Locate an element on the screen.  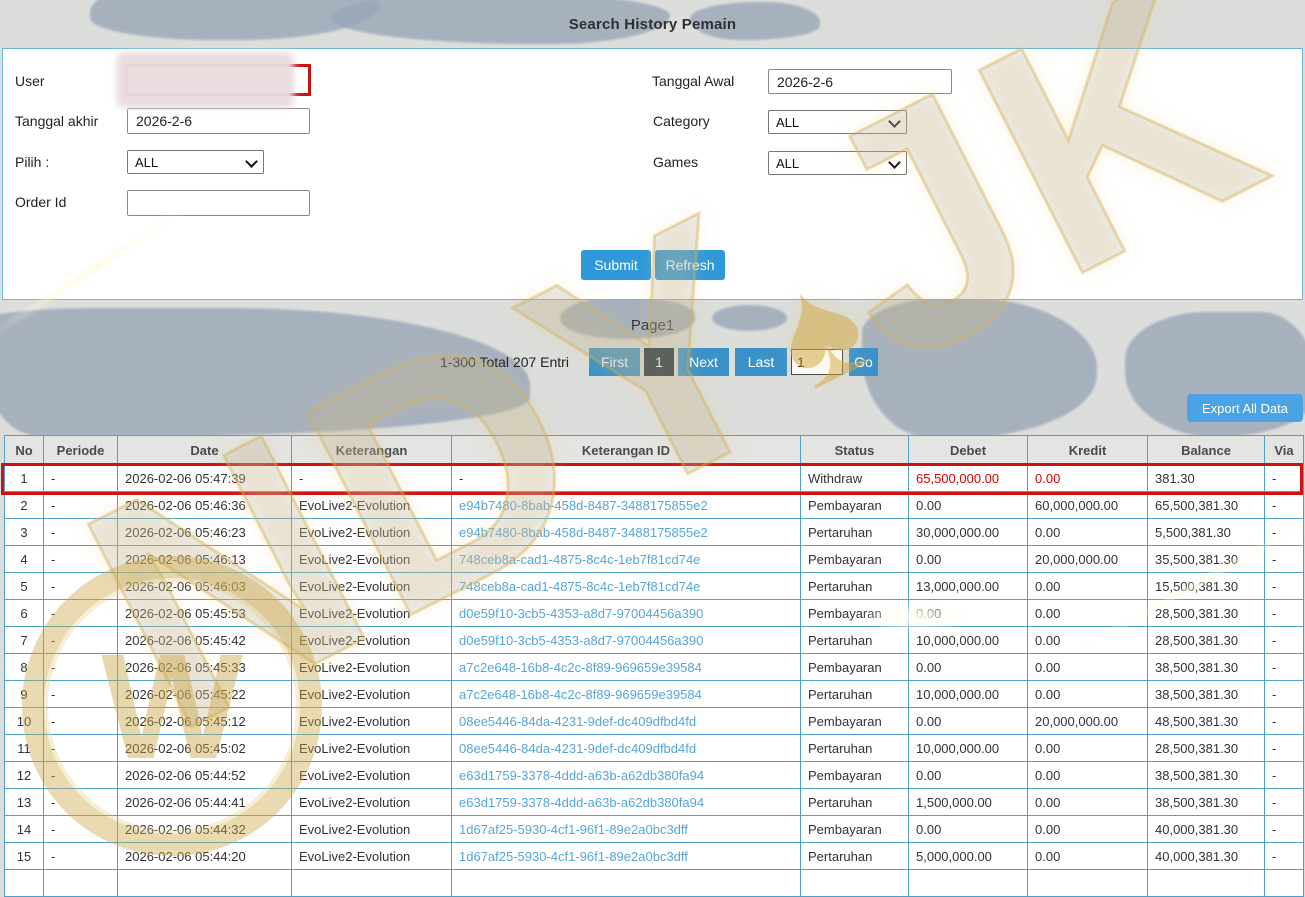
export-all-data-button: Export All Data is located at coordinates (1245, 408).